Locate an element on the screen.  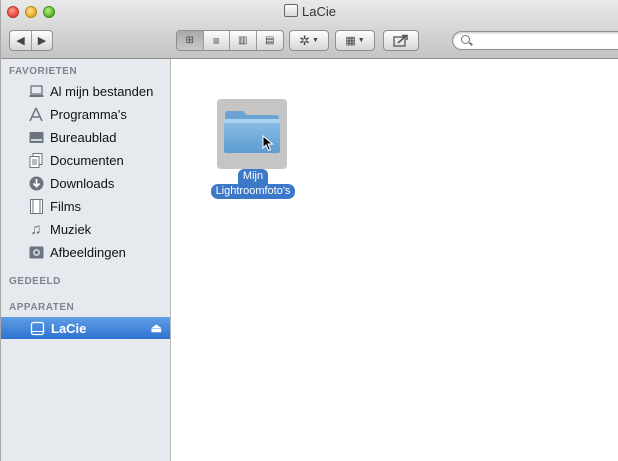
icon-view-button: ⊞ is located at coordinates (190, 40).